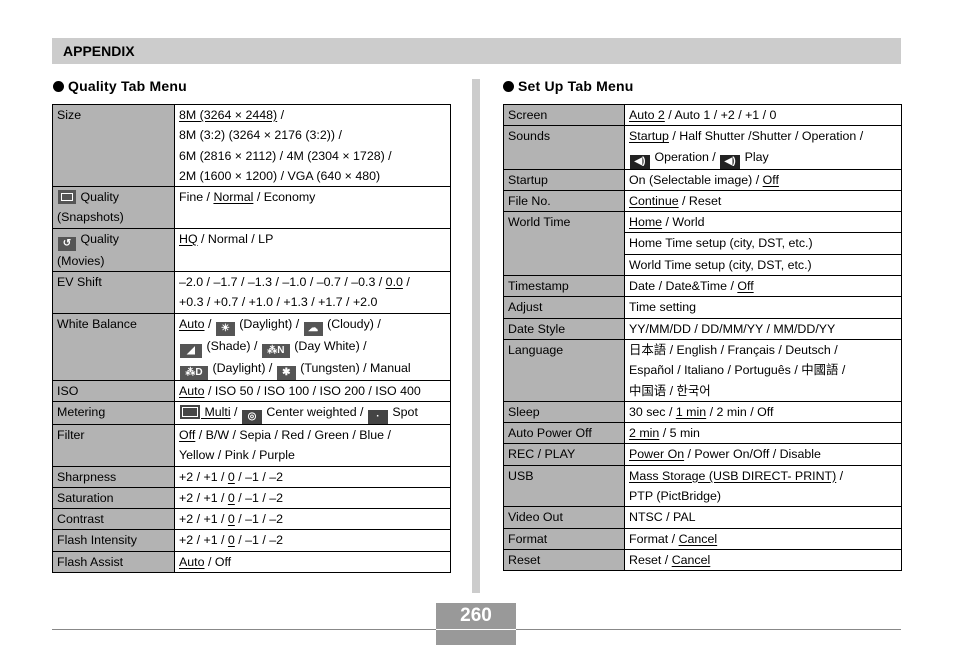 The width and height of the screenshot is (954, 646). What do you see at coordinates (377, 416) in the screenshot?
I see `spot-metering-icon: ·` at bounding box center [377, 416].